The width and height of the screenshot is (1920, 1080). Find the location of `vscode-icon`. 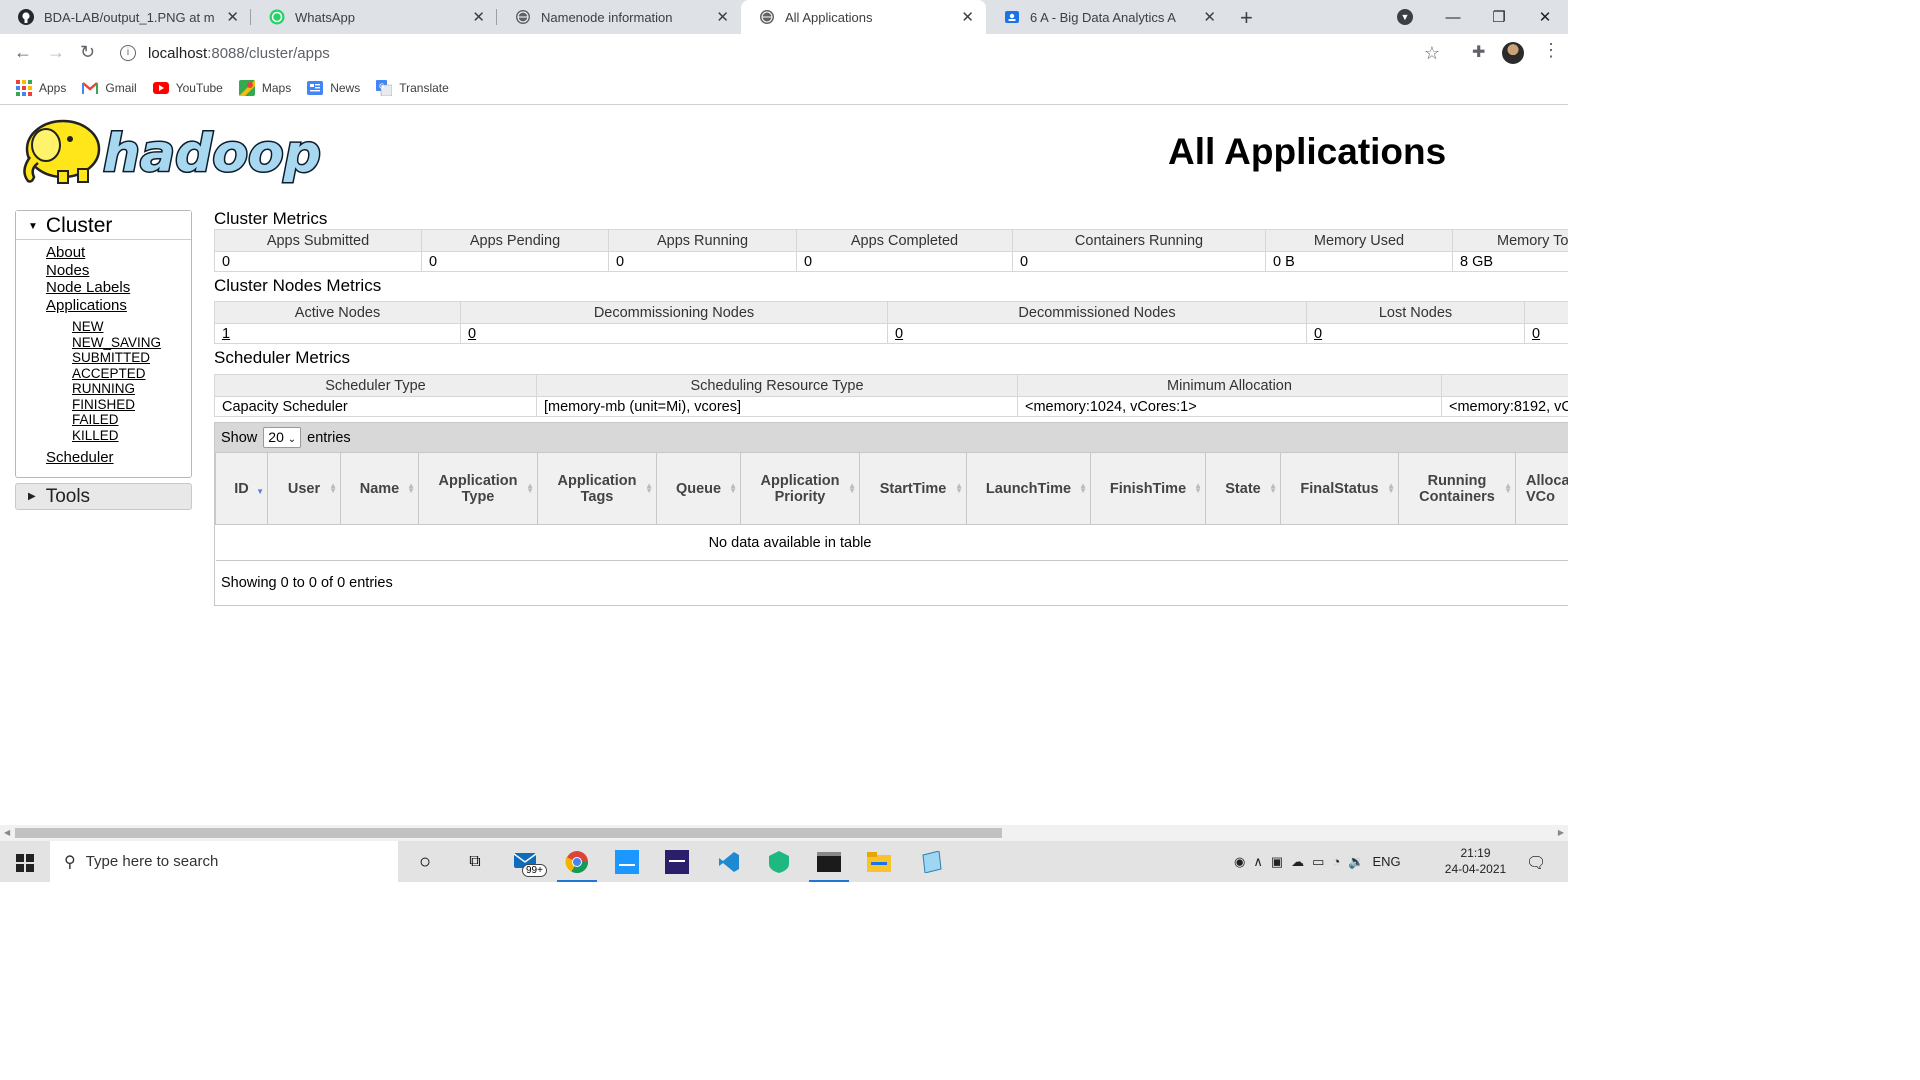

vscode-icon is located at coordinates (729, 862).